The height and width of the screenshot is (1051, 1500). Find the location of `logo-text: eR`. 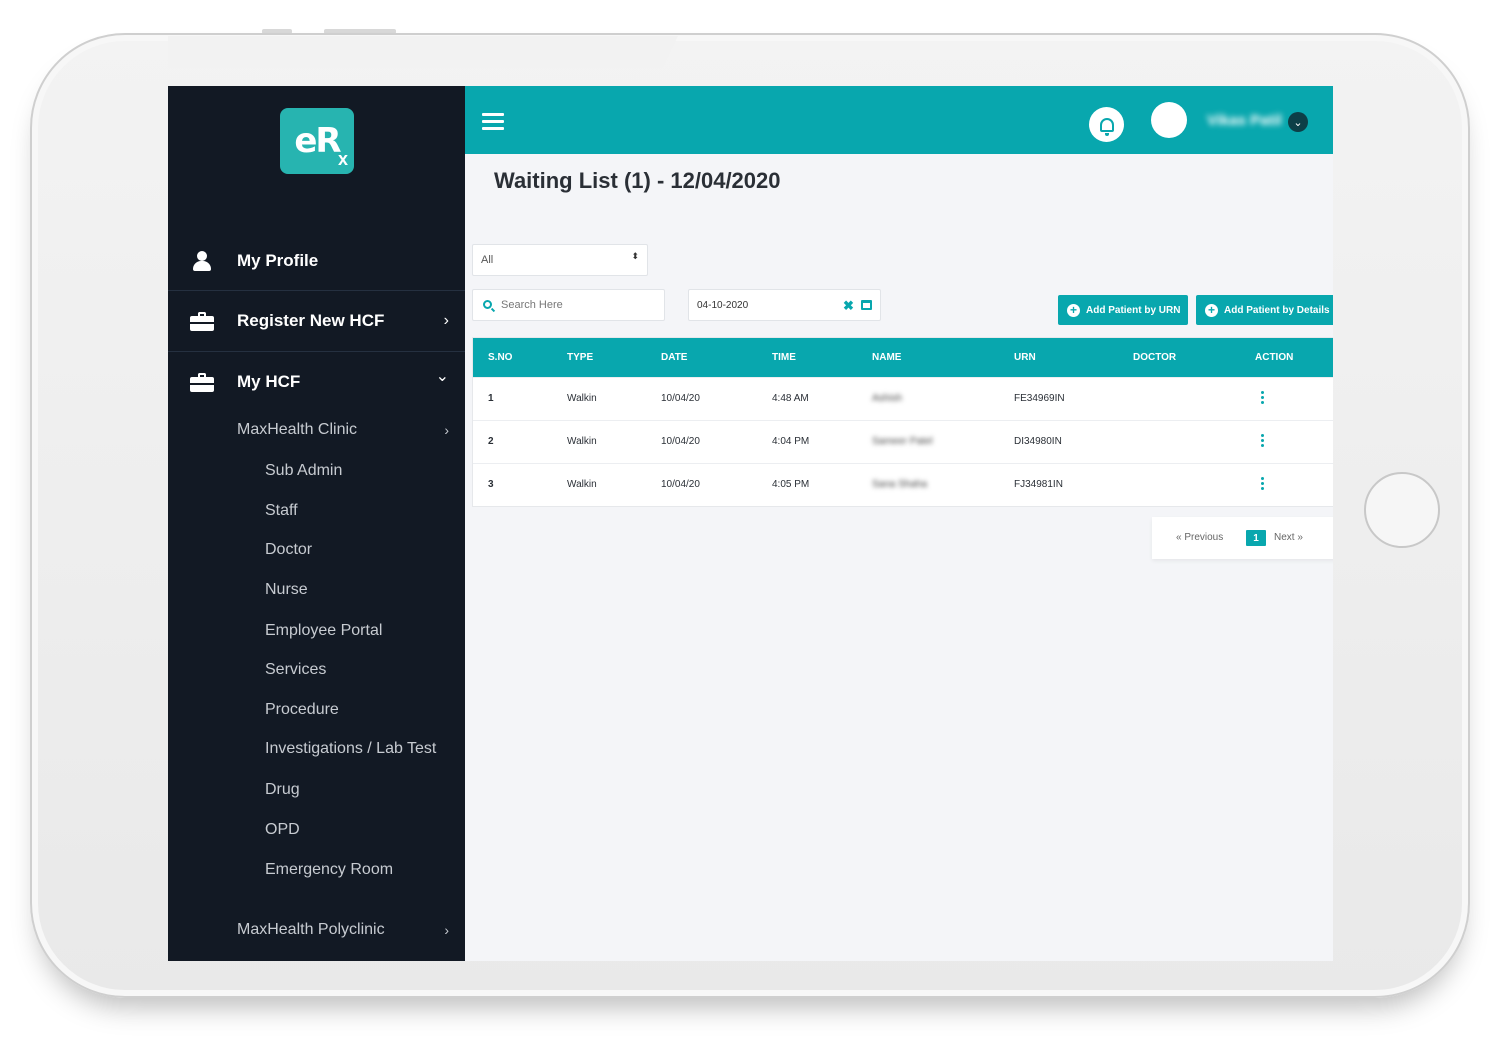

logo-text: eR is located at coordinates (317, 141).